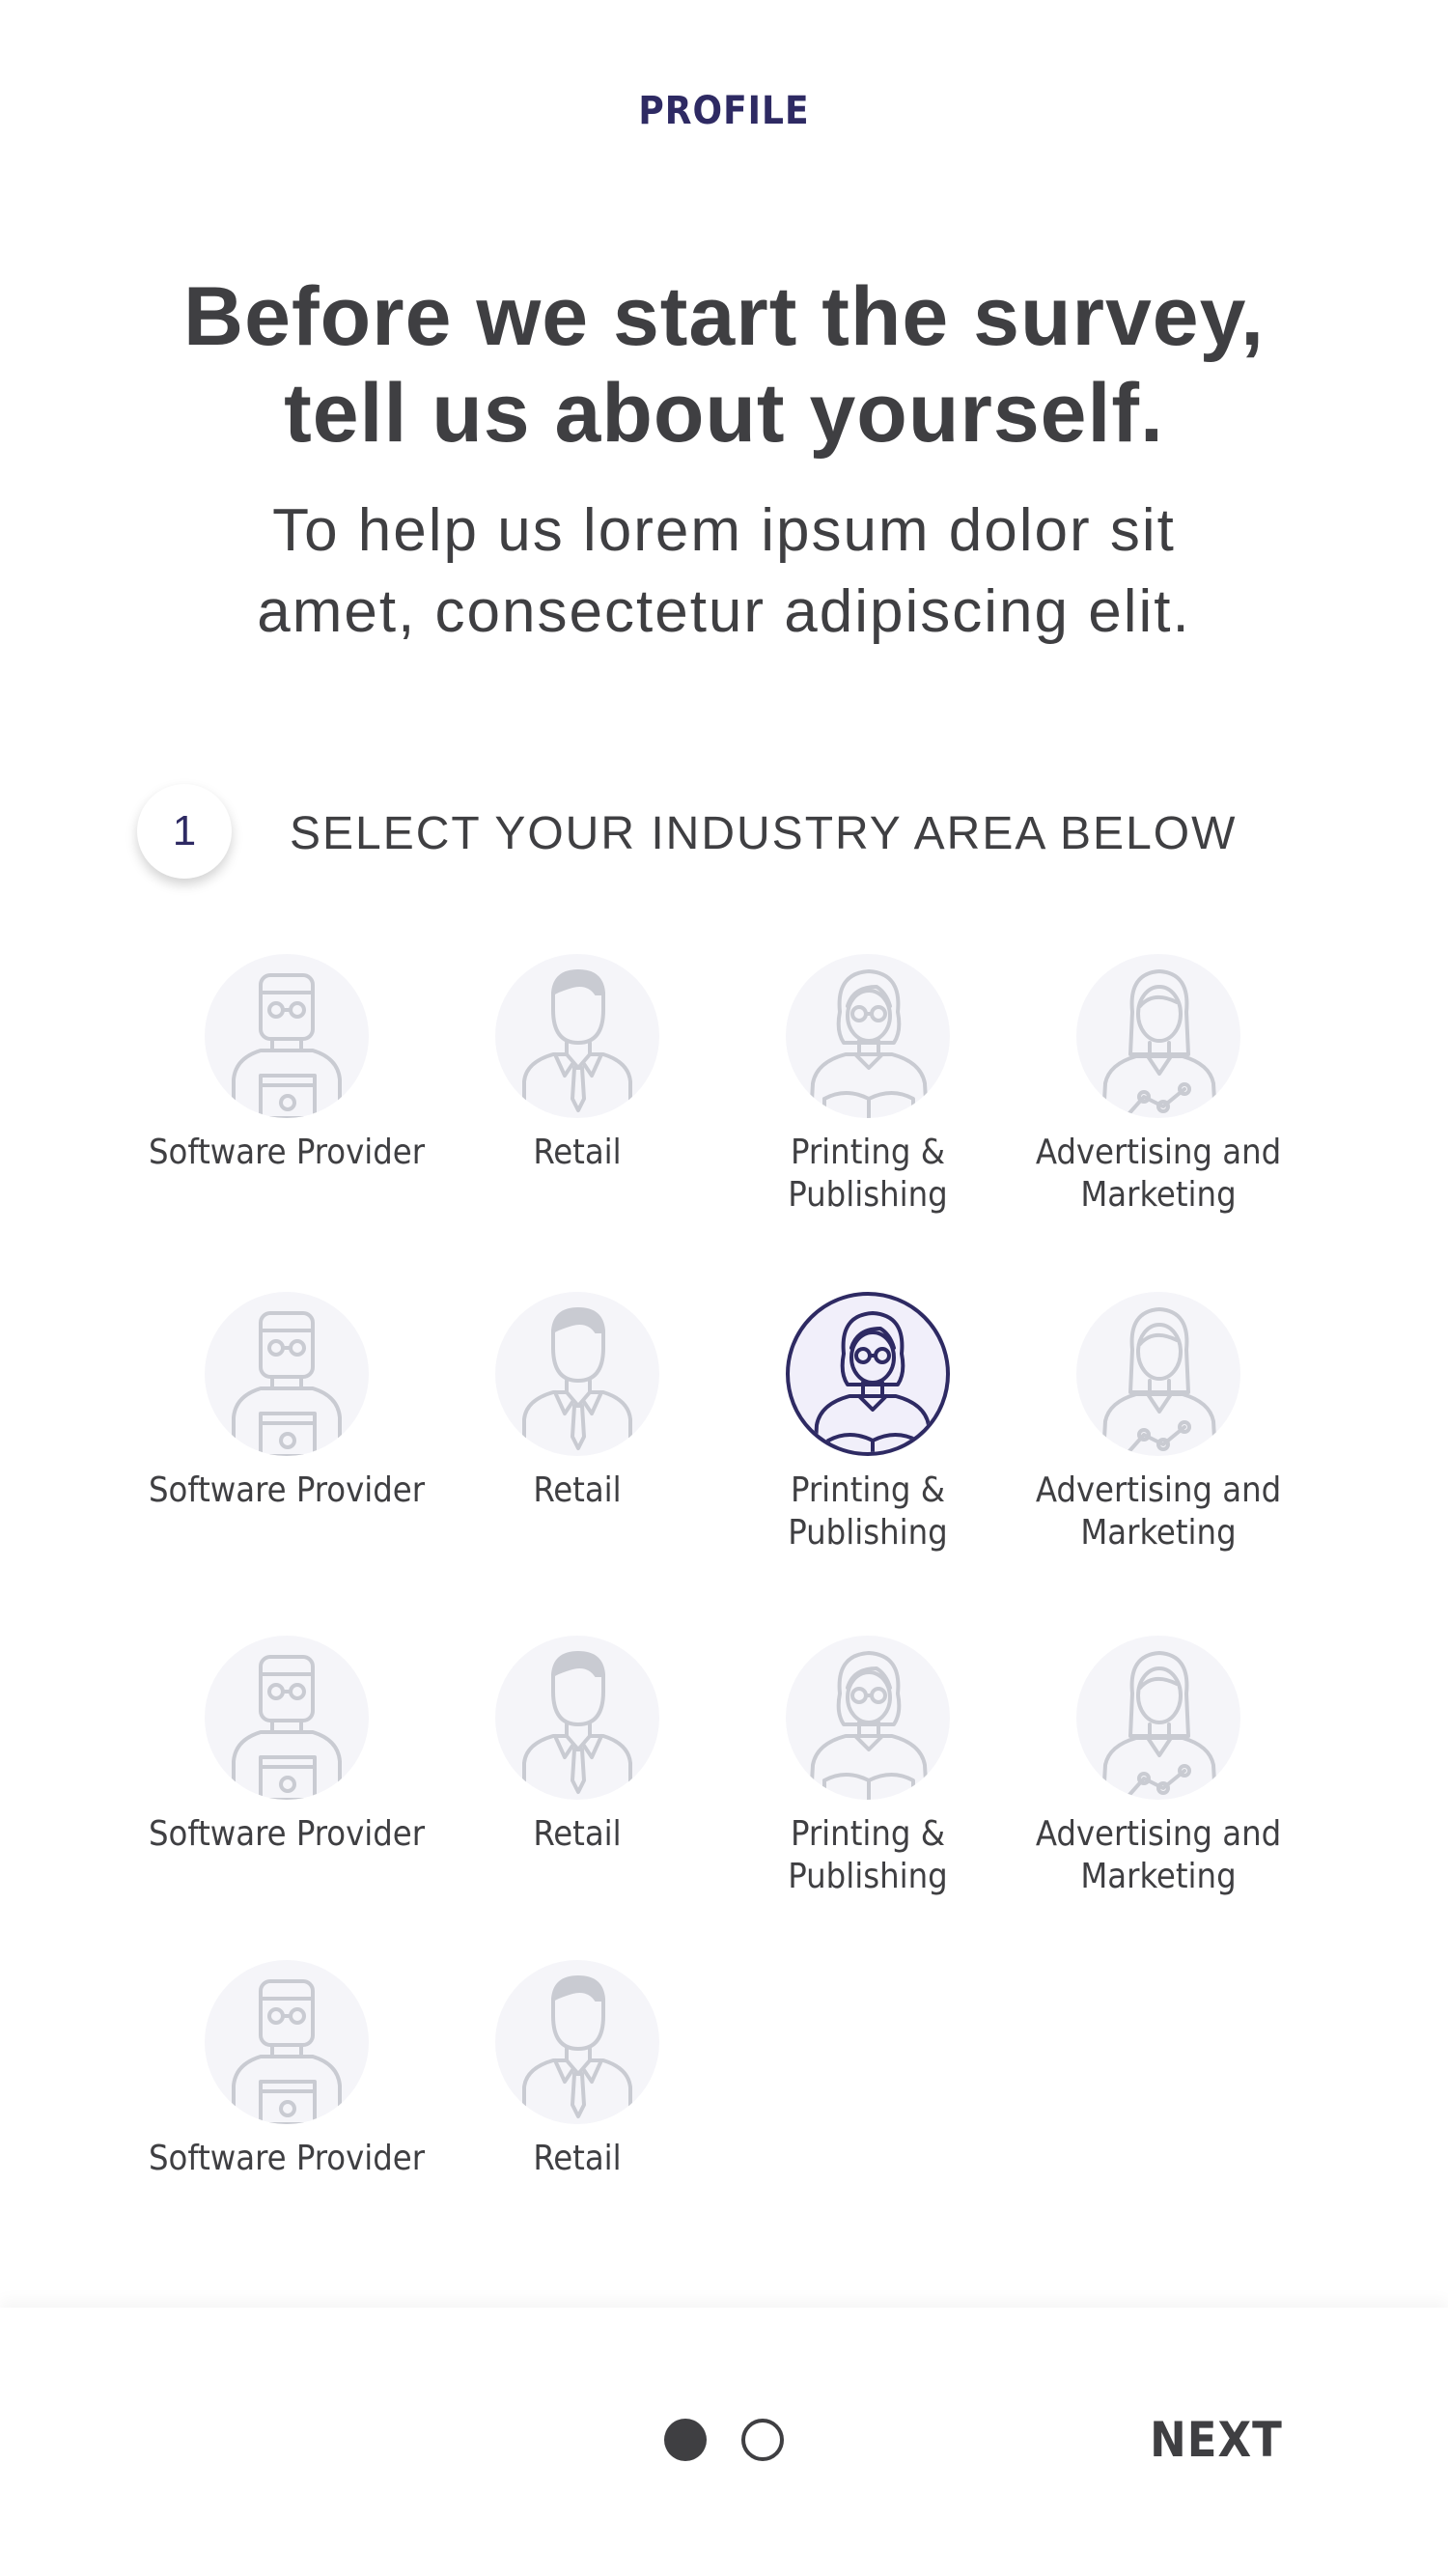  Describe the element at coordinates (763, 2440) in the screenshot. I see `pagination-dot-inactive` at that location.